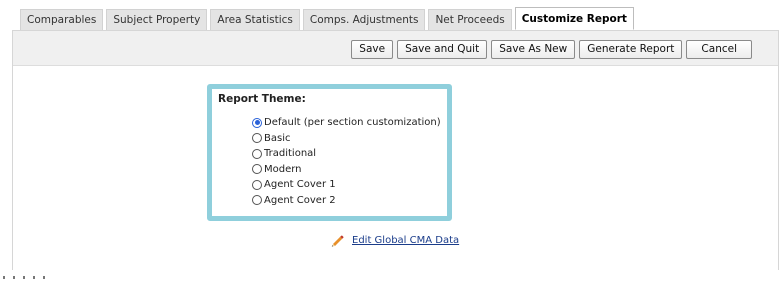 The image size is (783, 284). Describe the element at coordinates (719, 49) in the screenshot. I see `cancel-button: Cancel` at that location.